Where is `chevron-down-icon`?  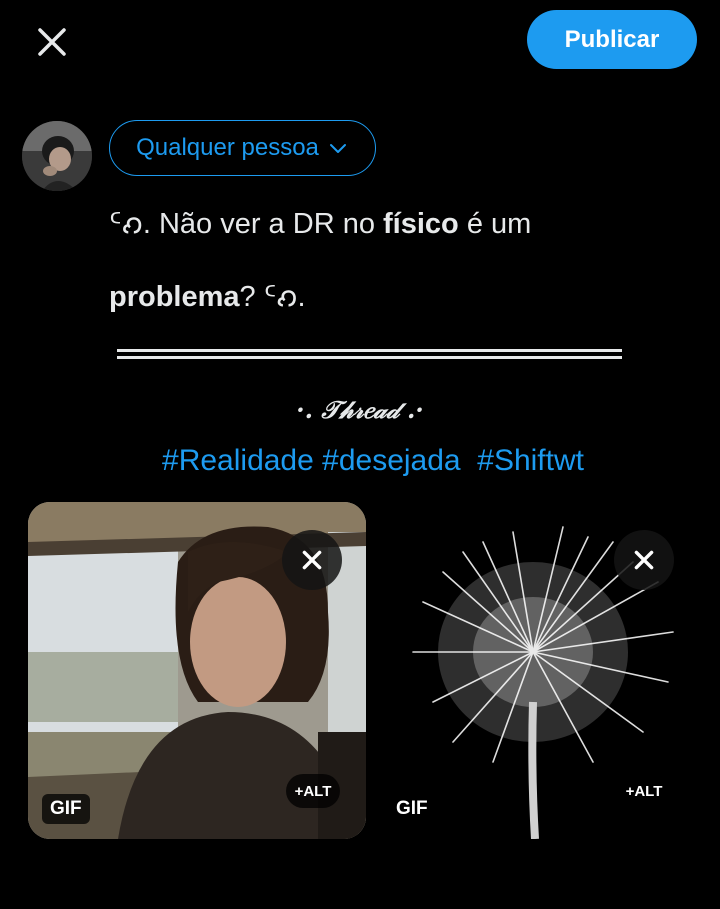 chevron-down-icon is located at coordinates (337, 148).